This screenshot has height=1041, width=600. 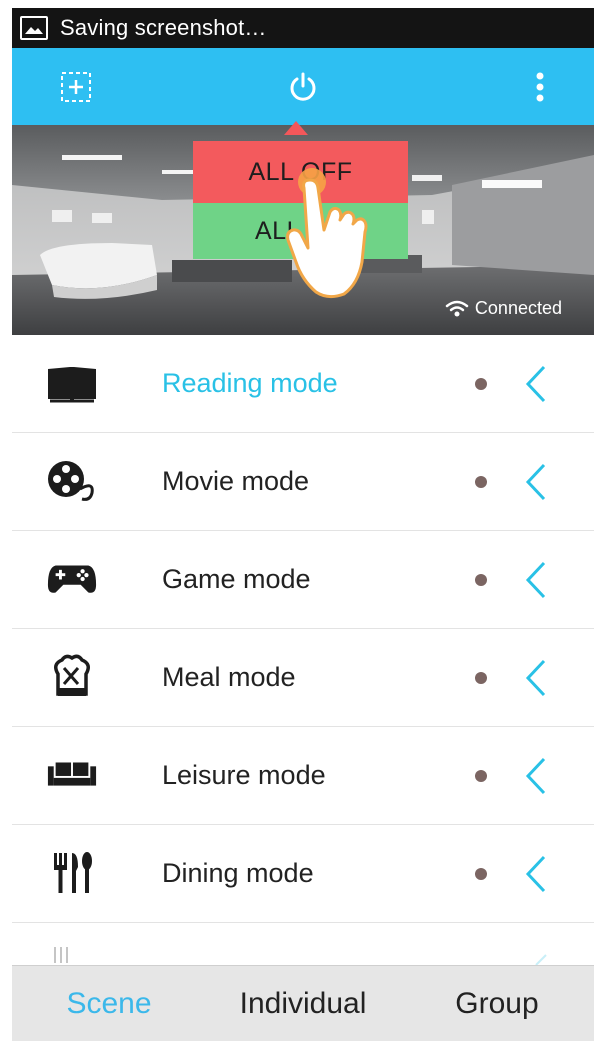 What do you see at coordinates (72, 873) in the screenshot?
I see `cutlery-icon` at bounding box center [72, 873].